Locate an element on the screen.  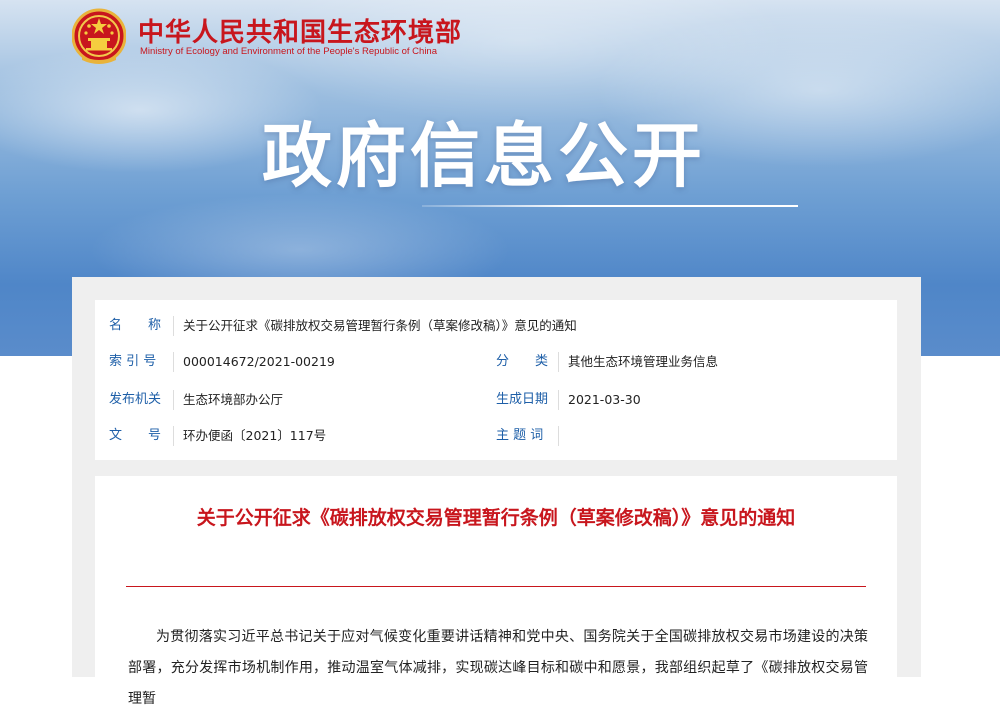
meta-label-date: 生成日期 is located at coordinates (522, 399).